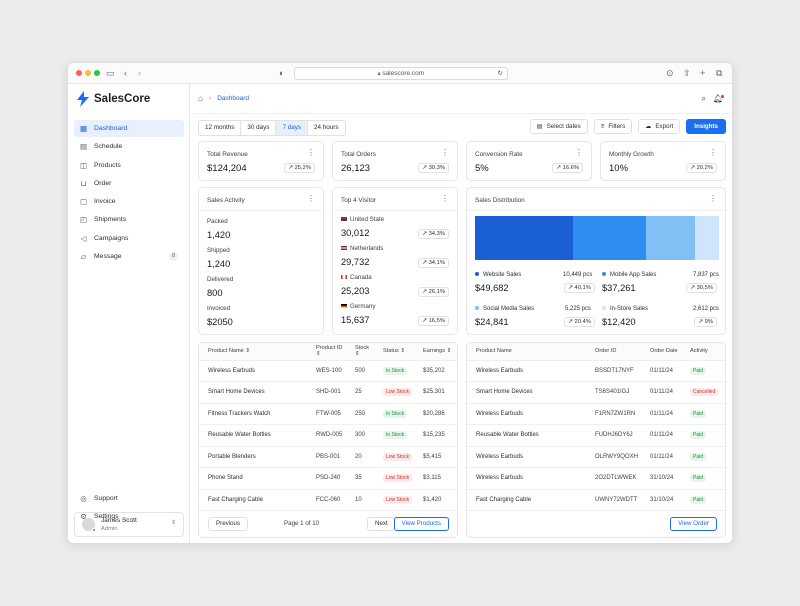 This screenshot has width=800, height=606. Describe the element at coordinates (220, 128) in the screenshot. I see `range-12-months: 12 months` at that location.